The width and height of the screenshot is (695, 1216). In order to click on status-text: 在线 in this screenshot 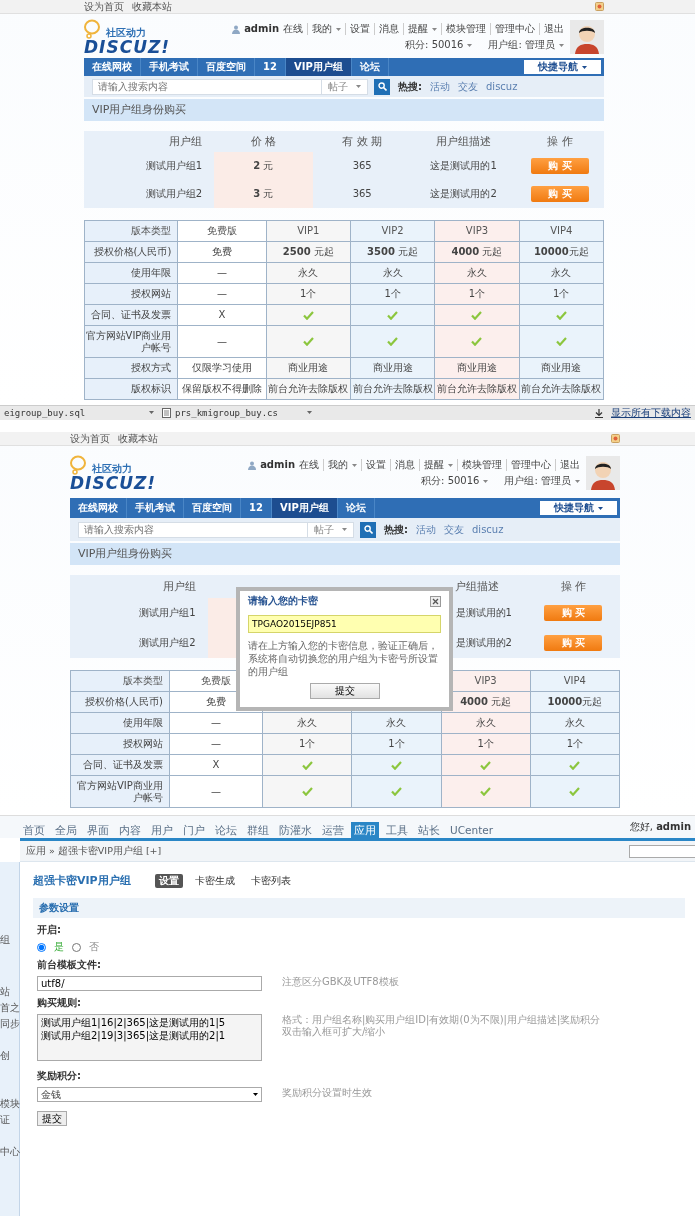, I will do `click(309, 465)`.